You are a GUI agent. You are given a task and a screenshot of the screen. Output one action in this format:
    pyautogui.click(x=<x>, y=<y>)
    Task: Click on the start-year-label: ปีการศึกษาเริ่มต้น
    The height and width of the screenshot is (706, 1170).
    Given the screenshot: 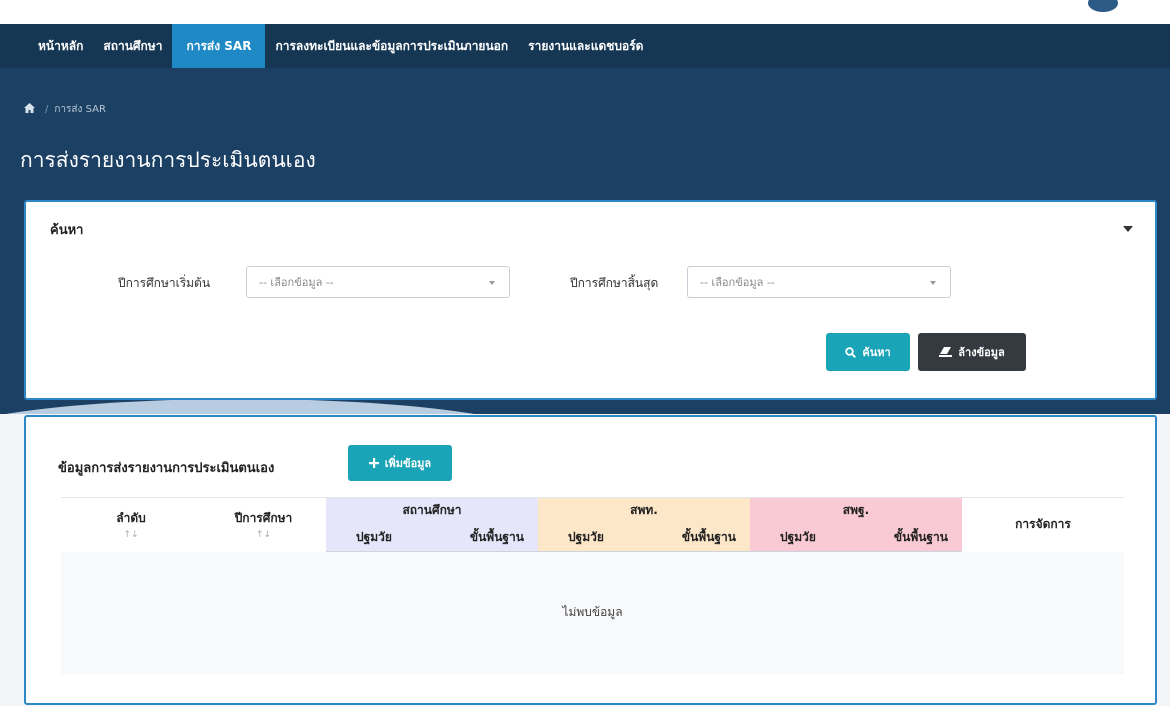 What is the action you would take?
    pyautogui.click(x=164, y=283)
    